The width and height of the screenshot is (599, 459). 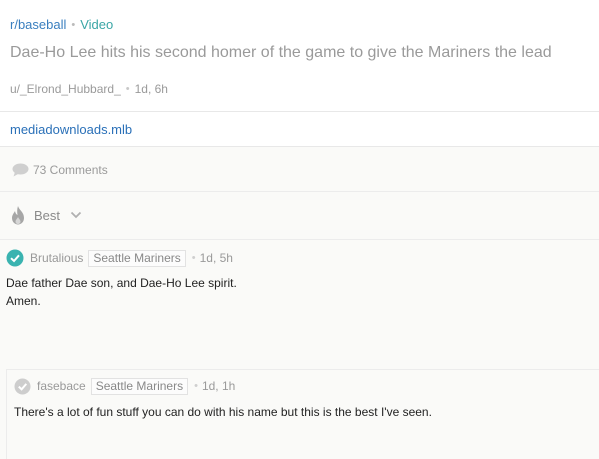 What do you see at coordinates (15, 258) in the screenshot?
I see `upvoted-check-icon` at bounding box center [15, 258].